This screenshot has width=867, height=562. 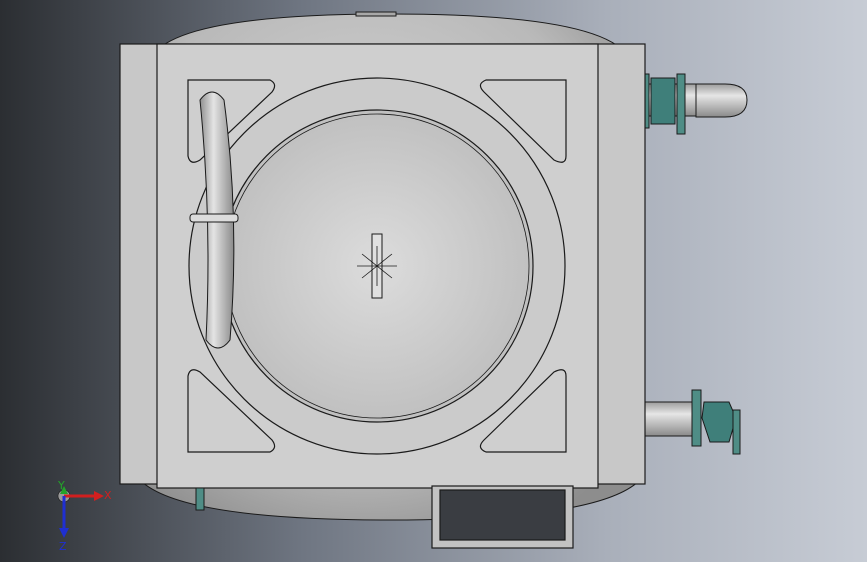 I want to click on x-axis-label: X, so click(x=108, y=495).